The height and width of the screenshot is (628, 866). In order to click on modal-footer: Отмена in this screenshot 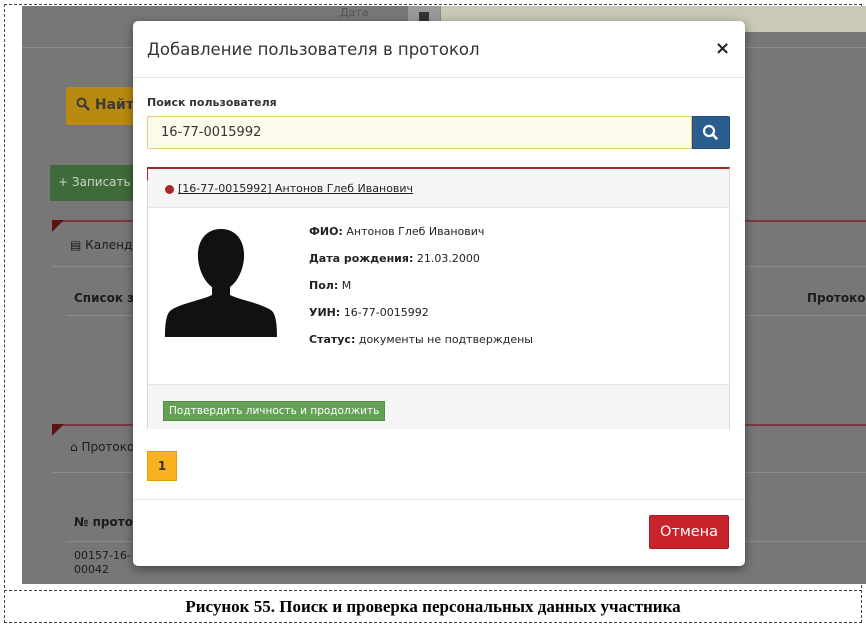, I will do `click(439, 532)`.